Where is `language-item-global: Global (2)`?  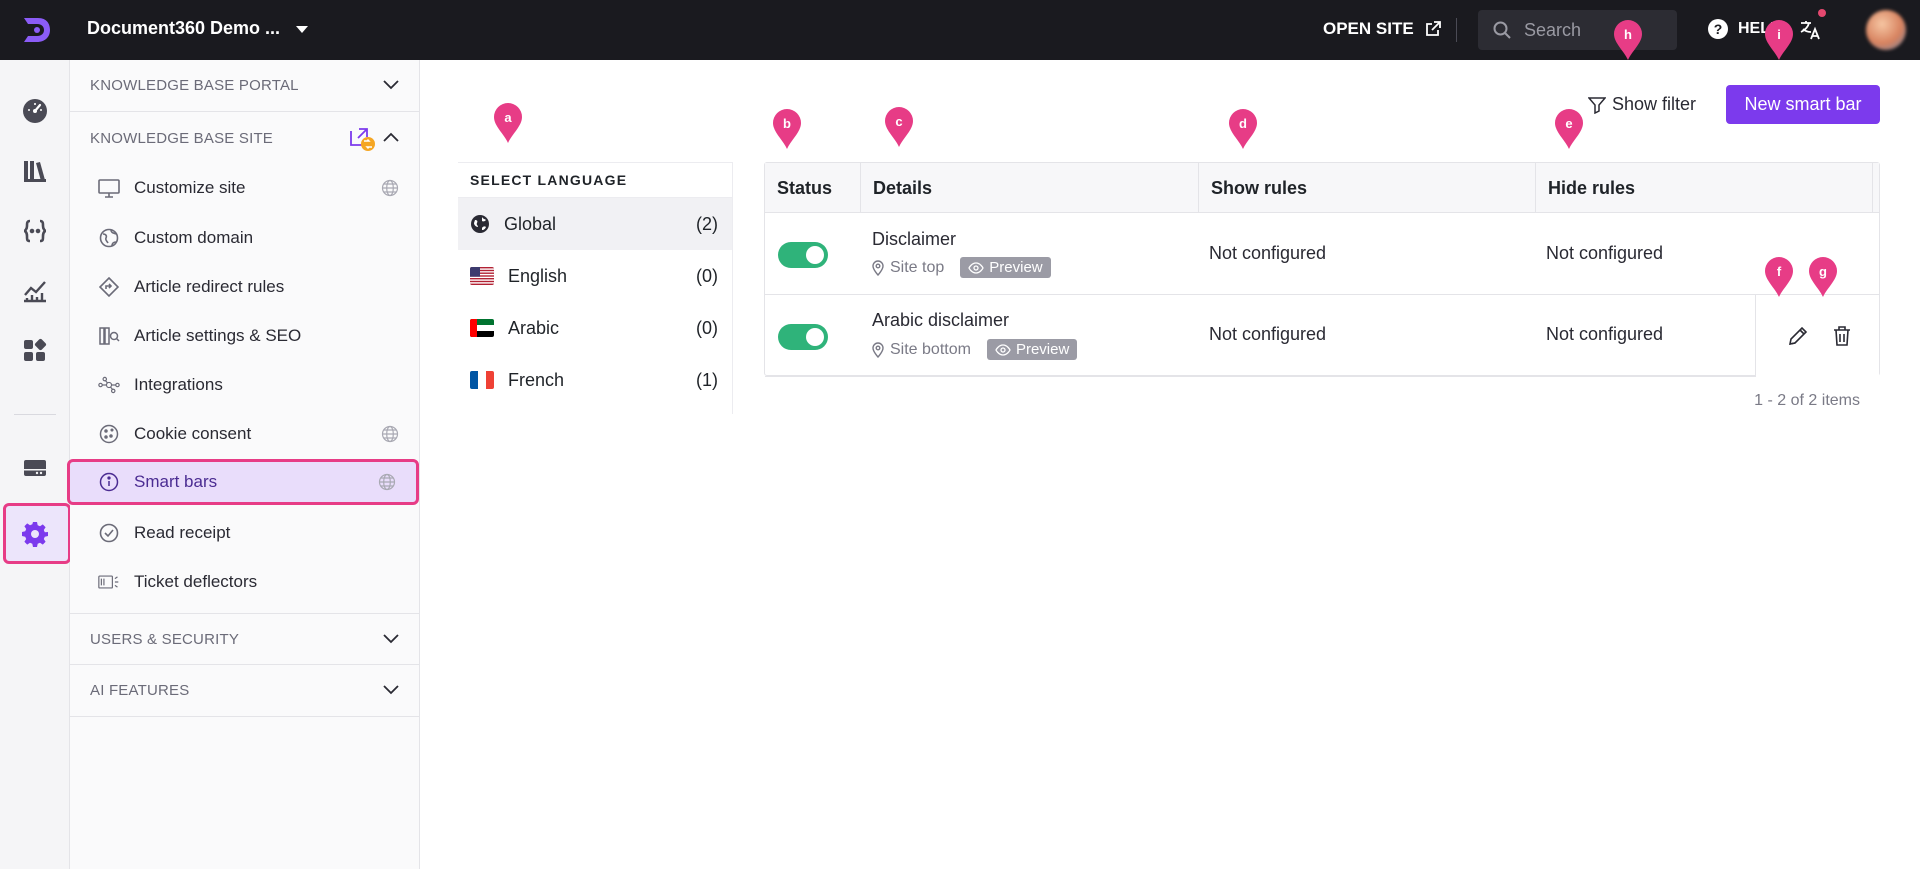 language-item-global: Global (2) is located at coordinates (595, 224).